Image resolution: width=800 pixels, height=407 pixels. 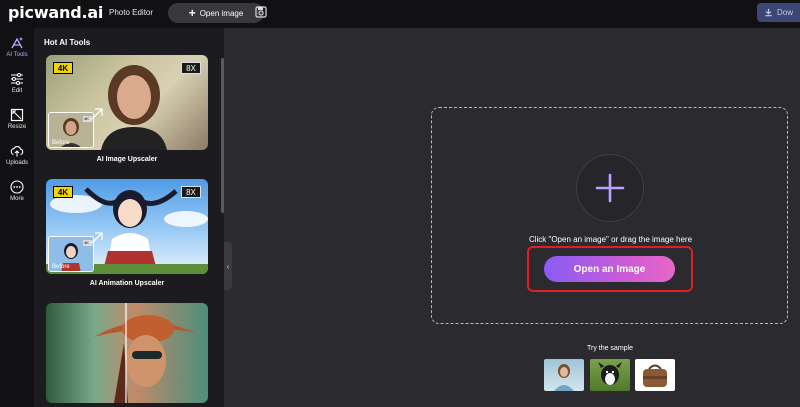 I want to click on sample-image-woman, so click(x=564, y=375).